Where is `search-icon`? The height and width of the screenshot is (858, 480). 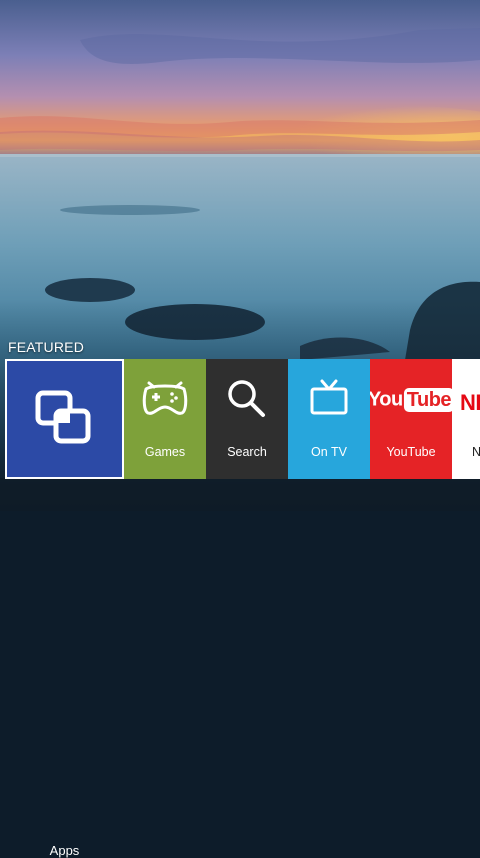
search-icon is located at coordinates (246, 398).